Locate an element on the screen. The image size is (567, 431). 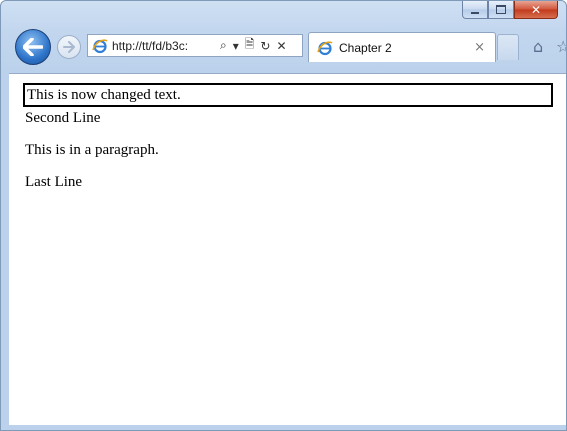
ie-tab-icon is located at coordinates (325, 47).